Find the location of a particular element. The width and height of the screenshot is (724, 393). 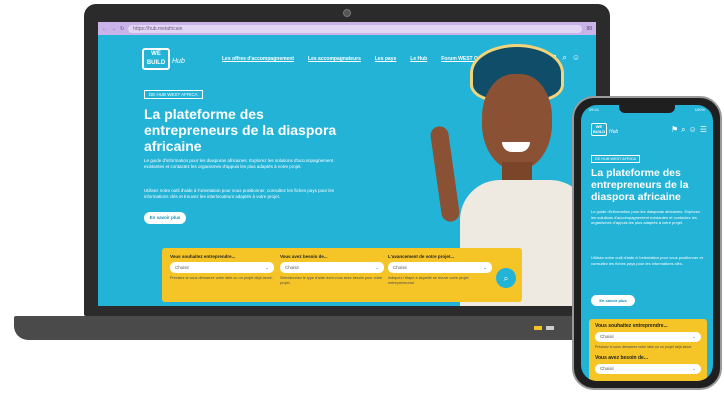

browser-toolbar: ← → ↻ https://hub.metafricain 88 is located at coordinates (347, 28).